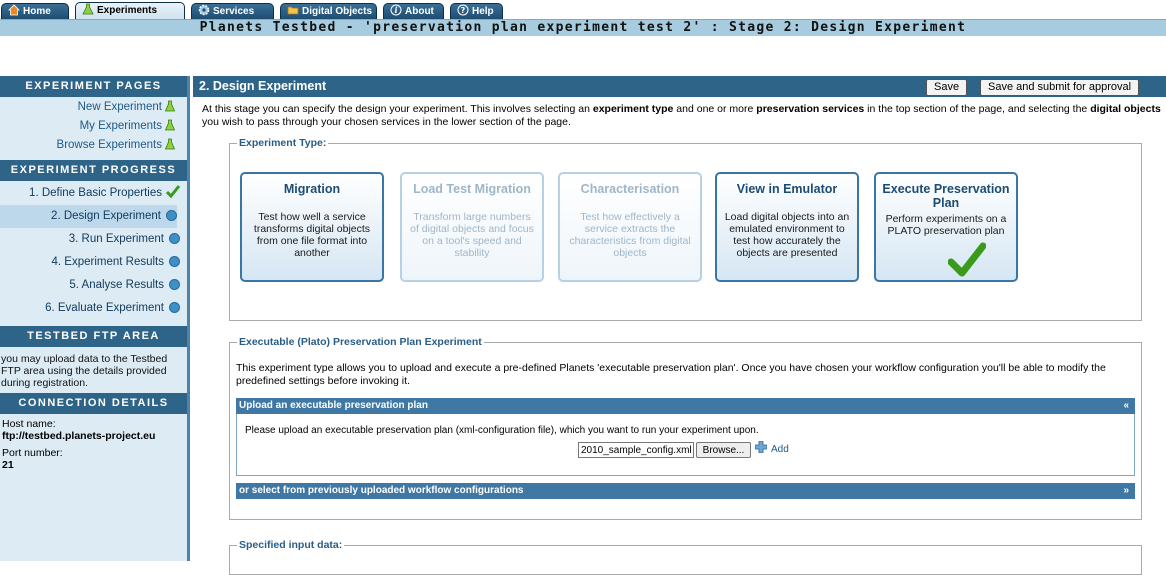 The image size is (1166, 575). I want to click on sidebar-link-browse-experiments: Browse Experiments, so click(93, 145).